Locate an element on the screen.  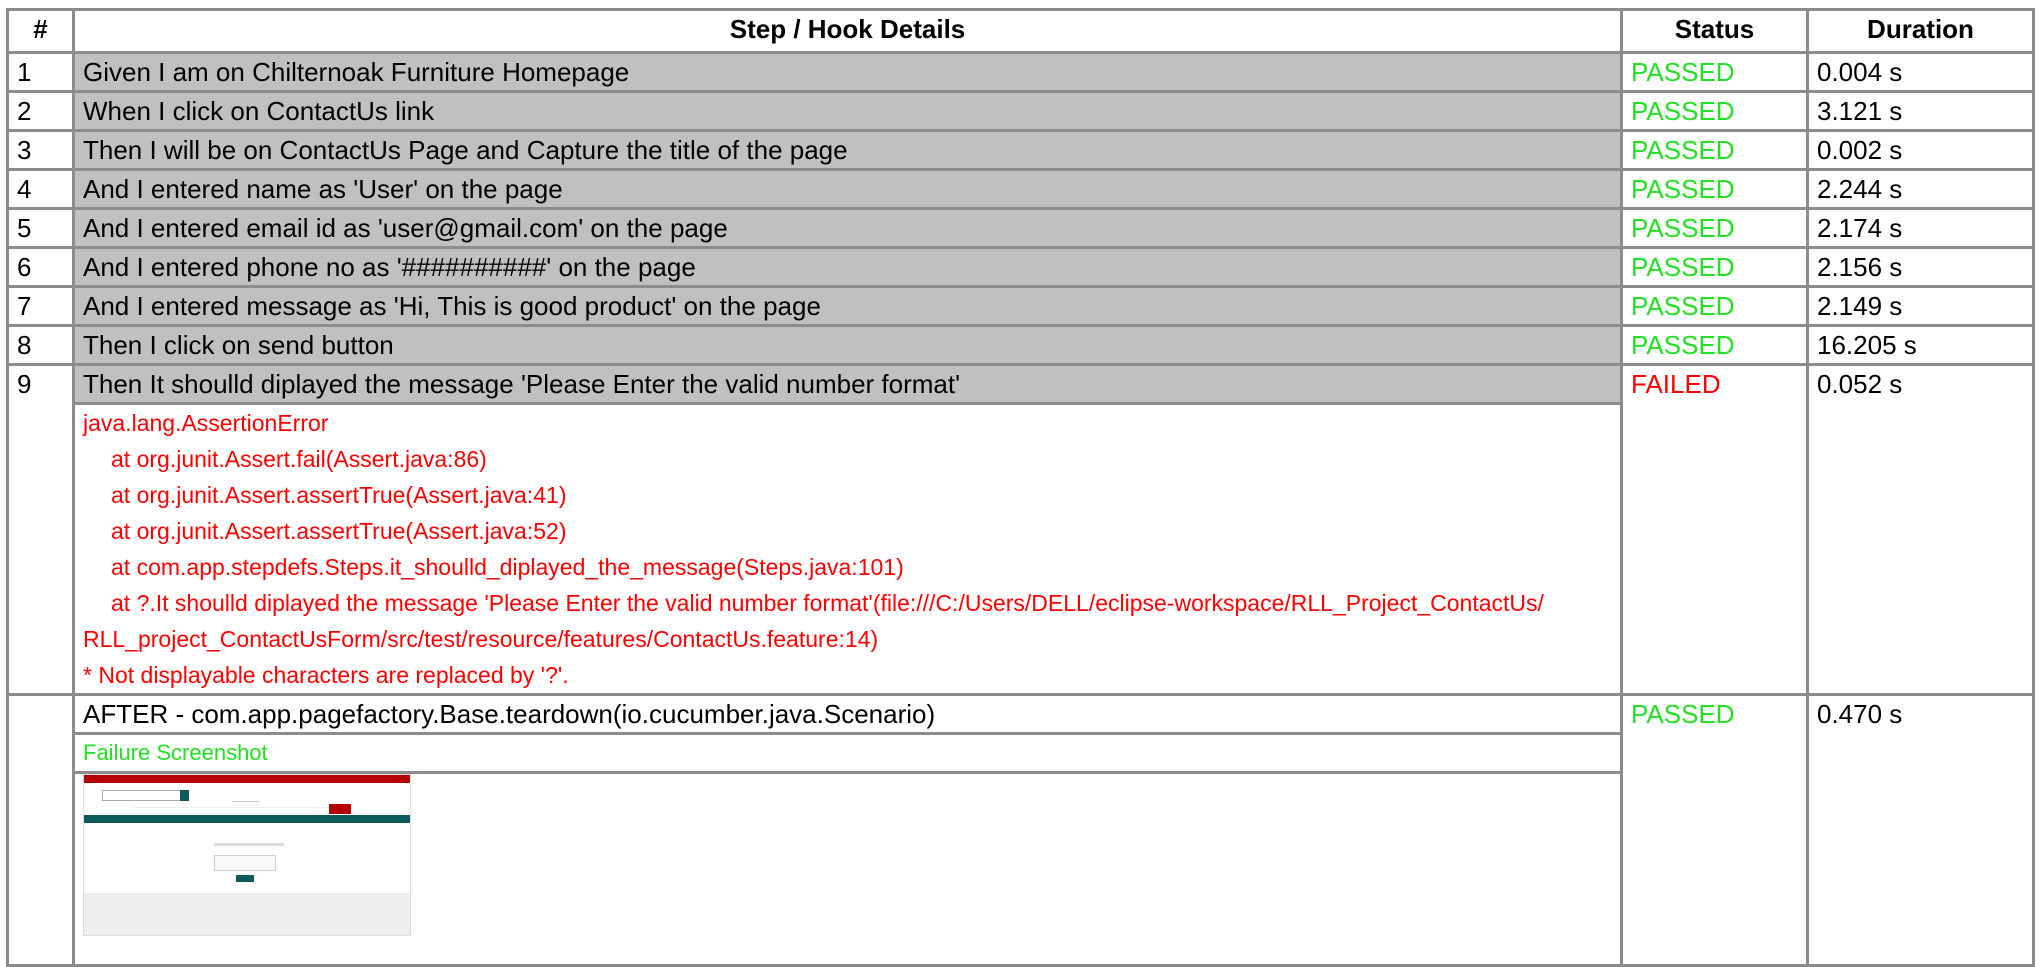
thumb-teal-bar is located at coordinates (247, 819).